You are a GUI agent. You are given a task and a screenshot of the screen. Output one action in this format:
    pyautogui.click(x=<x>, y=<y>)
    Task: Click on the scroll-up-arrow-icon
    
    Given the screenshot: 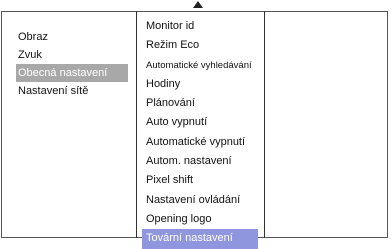 What is the action you would take?
    pyautogui.click(x=198, y=4)
    